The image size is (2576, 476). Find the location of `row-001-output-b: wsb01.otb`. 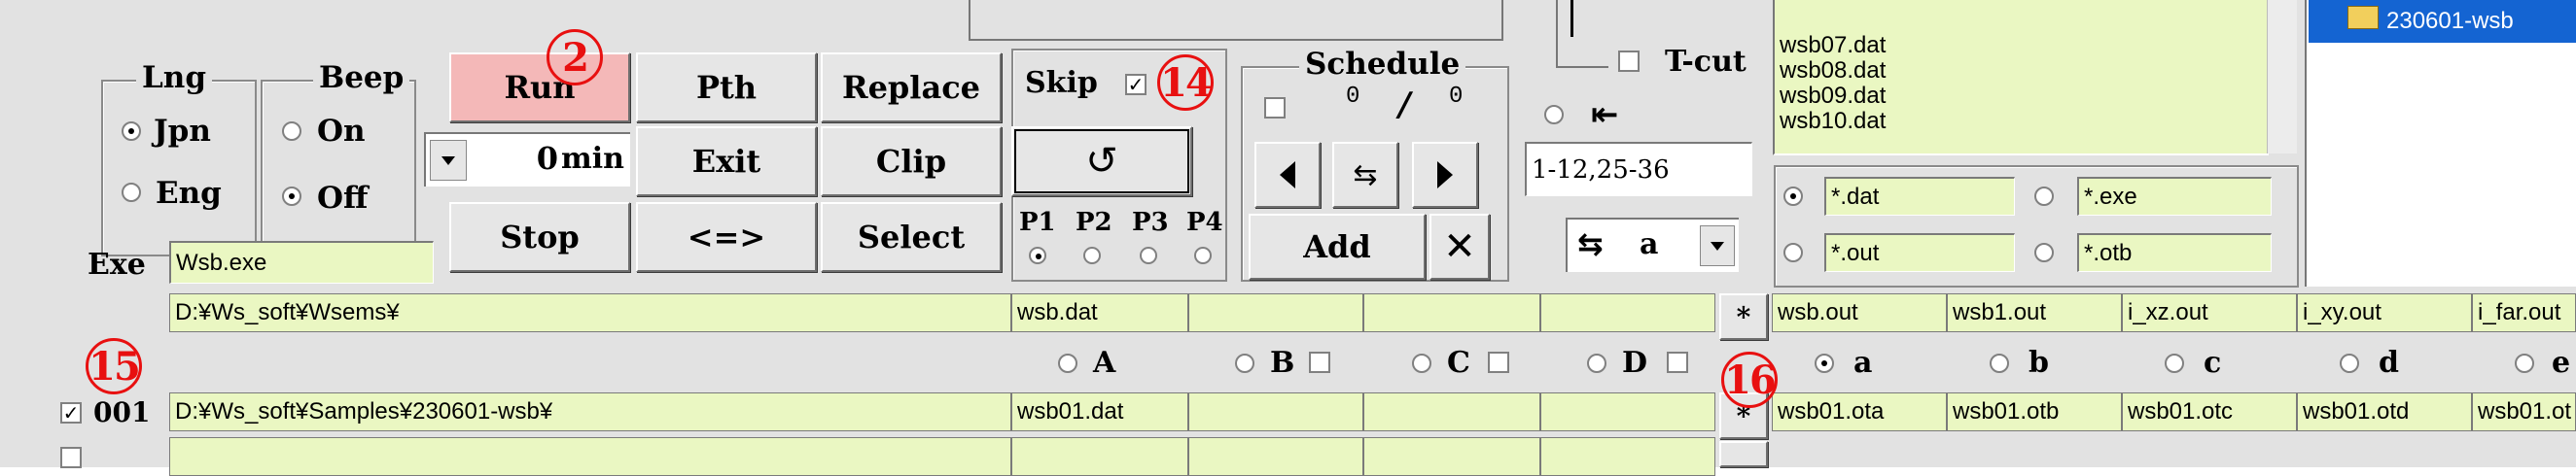

row-001-output-b: wsb01.otb is located at coordinates (2035, 411).